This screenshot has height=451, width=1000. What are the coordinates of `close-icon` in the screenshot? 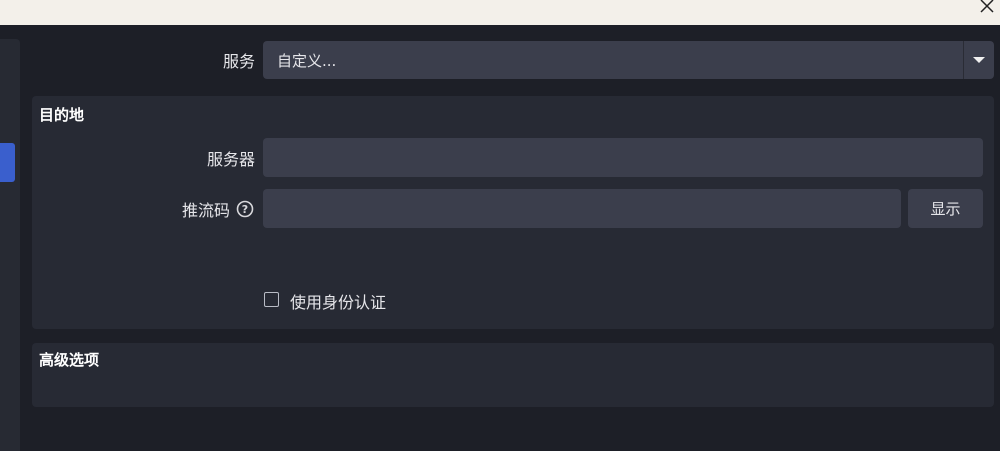 It's located at (987, 7).